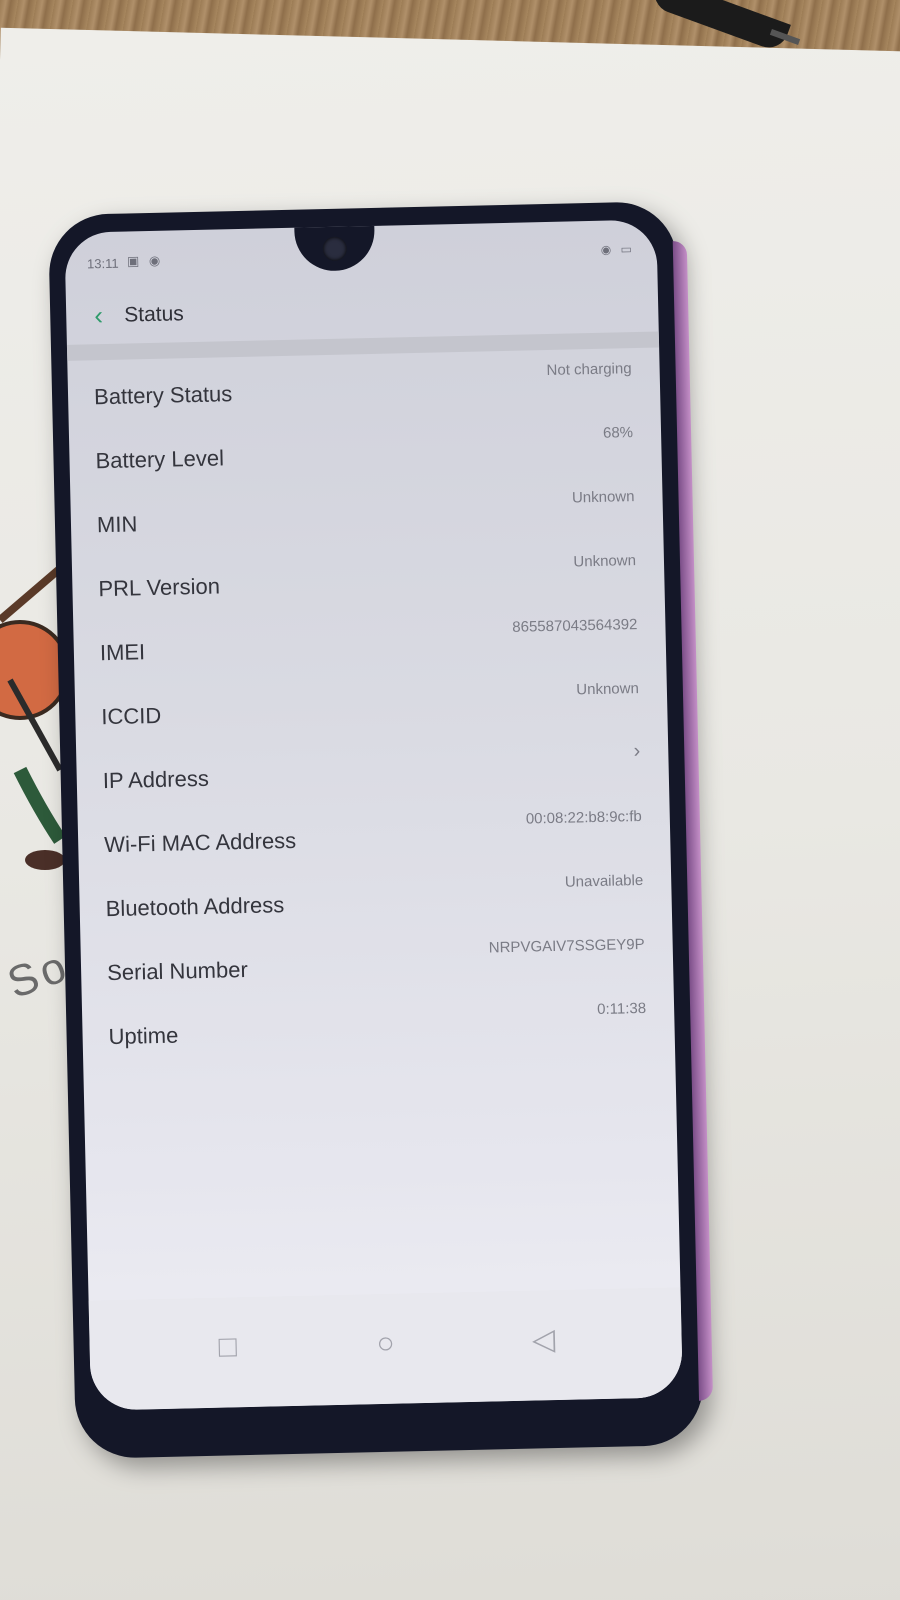  What do you see at coordinates (618, 249) in the screenshot?
I see `status-right-icons: ◉ ▭` at bounding box center [618, 249].